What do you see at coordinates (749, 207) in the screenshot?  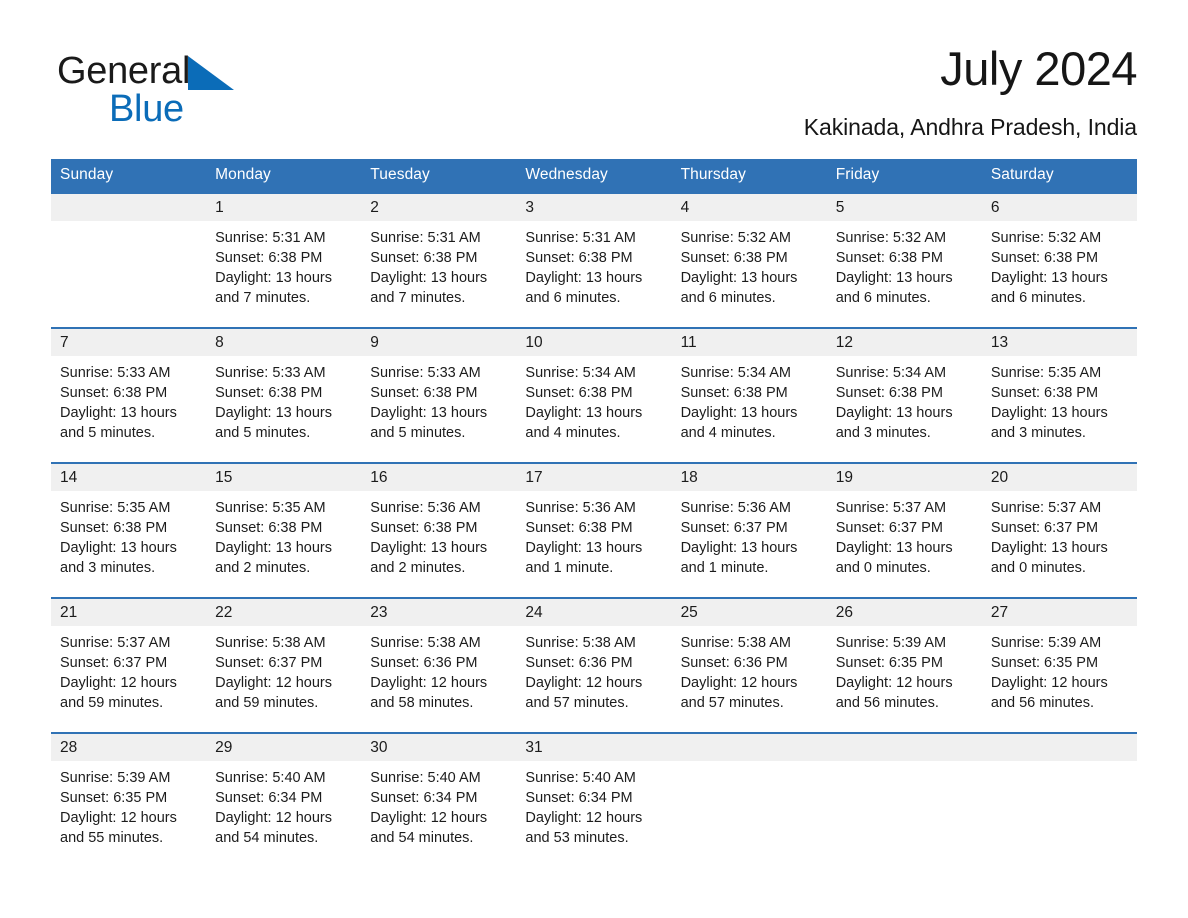 I see `day-number: 4` at bounding box center [749, 207].